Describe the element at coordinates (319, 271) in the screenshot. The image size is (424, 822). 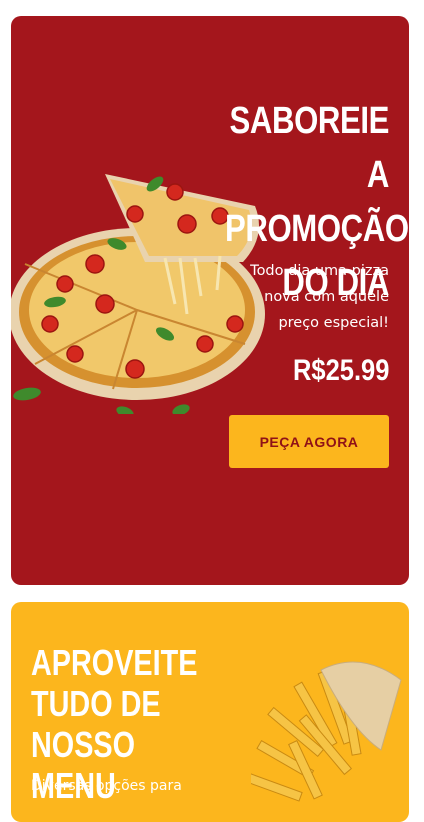
I see `promo-description-line: Todo dia uma pizza` at that location.